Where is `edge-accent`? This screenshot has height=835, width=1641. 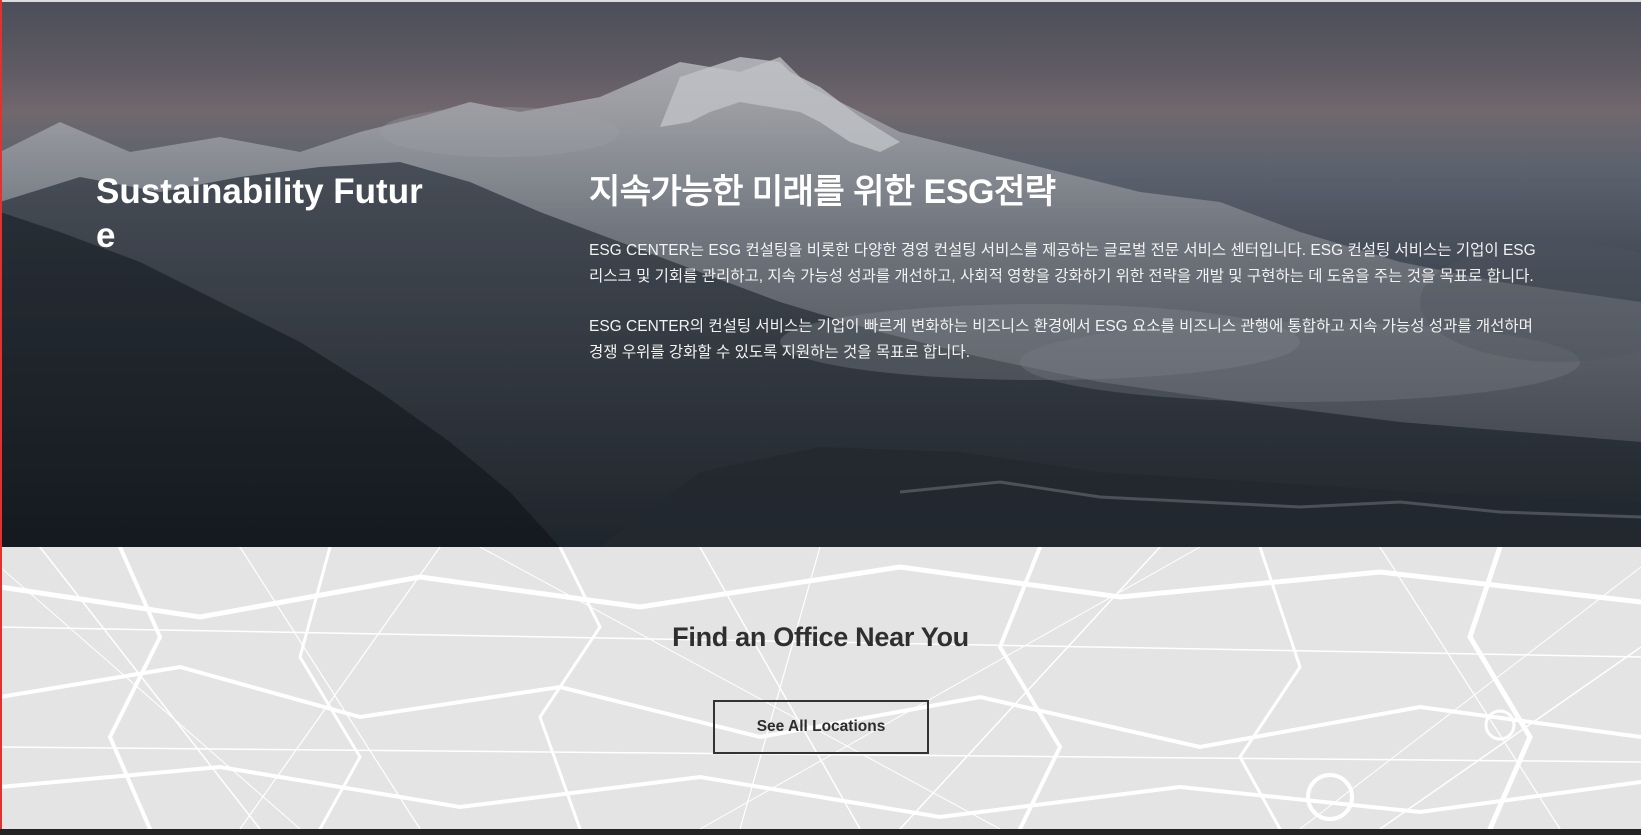 edge-accent is located at coordinates (1, 414).